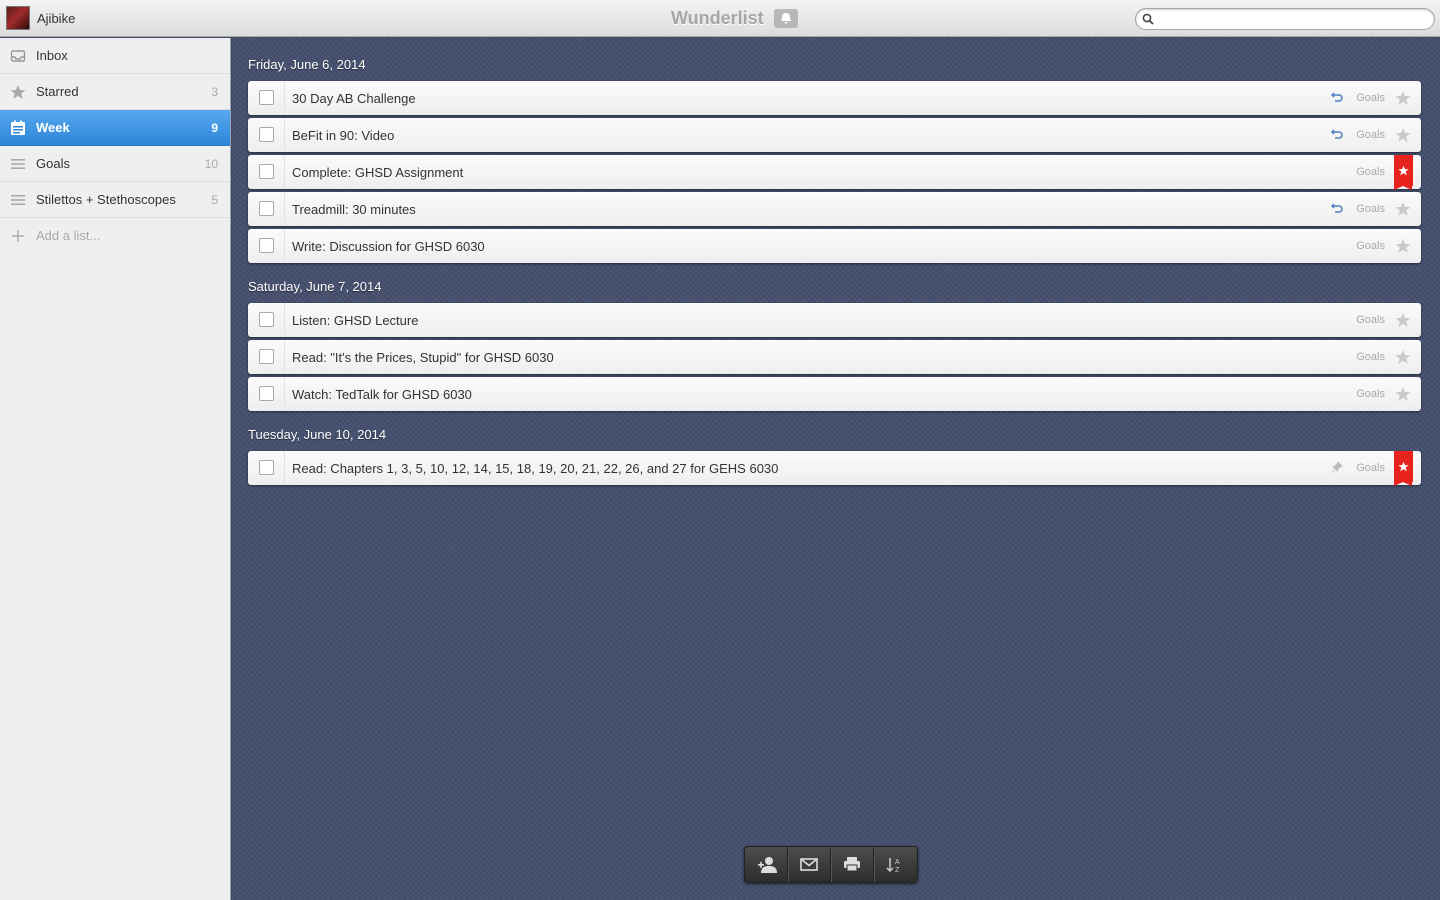 The width and height of the screenshot is (1440, 900). I want to click on task-title: 30 Day AB Challenge, so click(354, 98).